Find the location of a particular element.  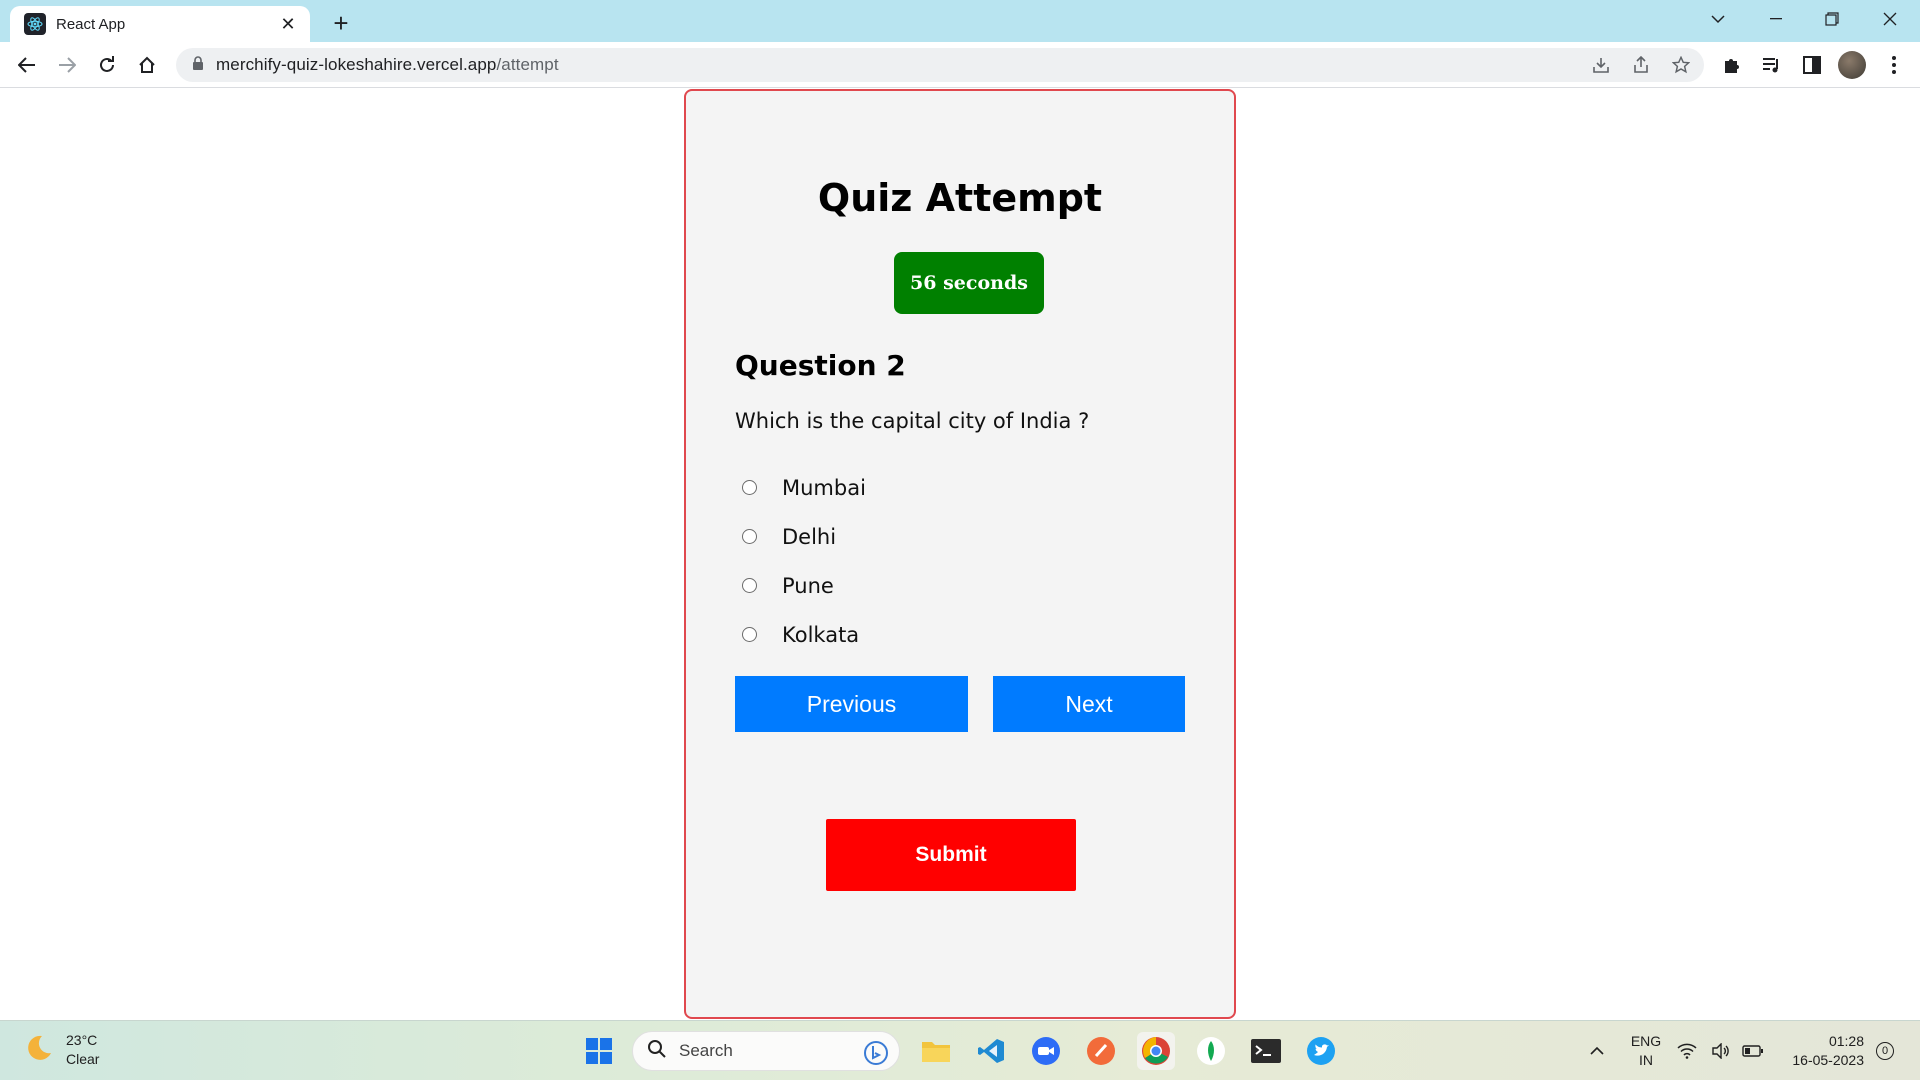

side-panel-icon is located at coordinates (1812, 65).